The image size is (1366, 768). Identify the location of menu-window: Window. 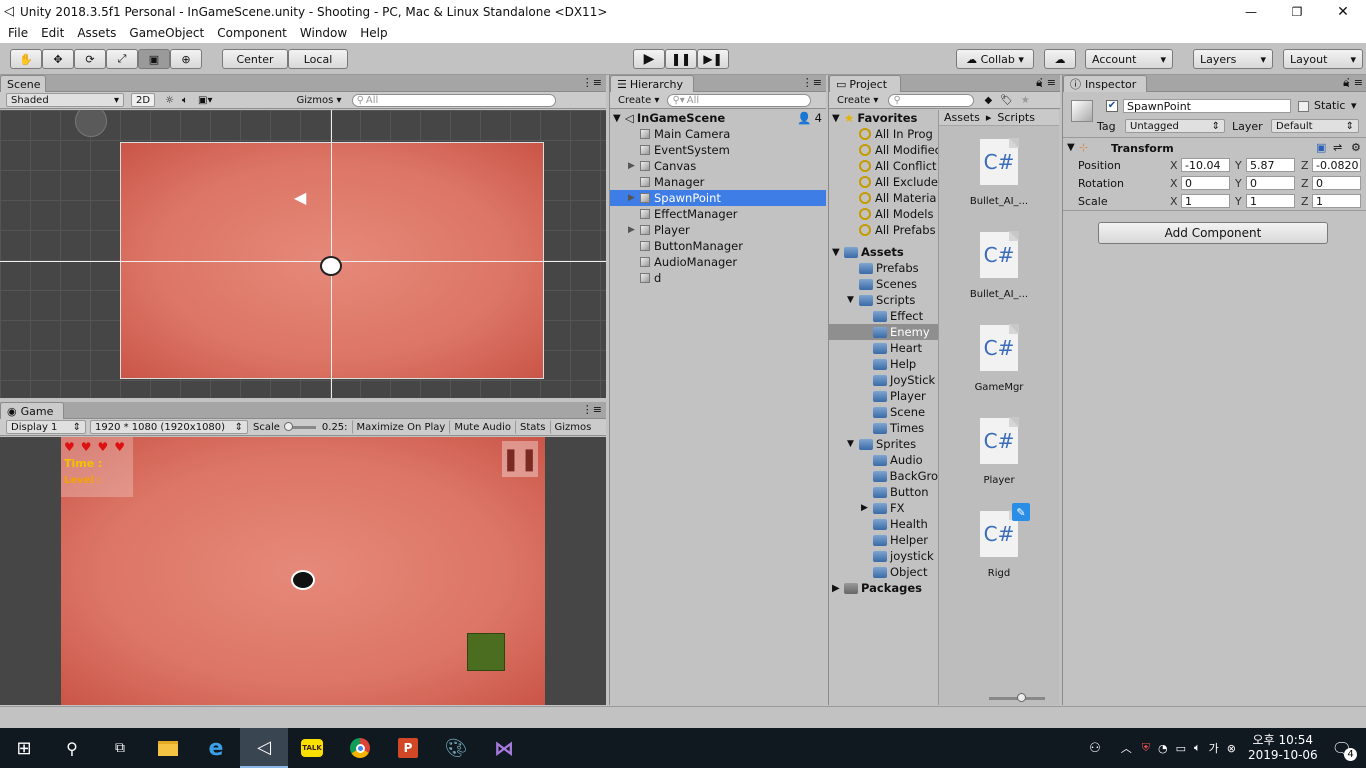
(323, 33).